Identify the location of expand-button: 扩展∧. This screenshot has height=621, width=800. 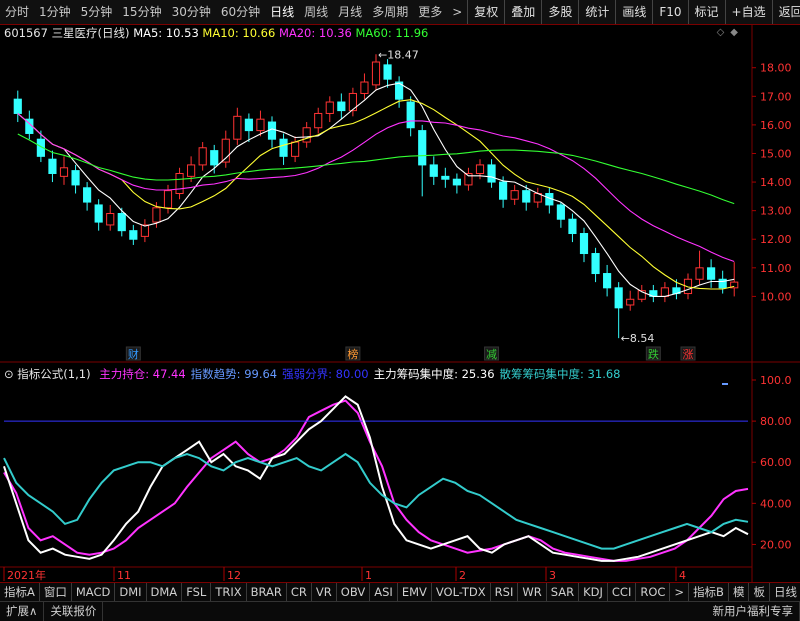
(22, 611).